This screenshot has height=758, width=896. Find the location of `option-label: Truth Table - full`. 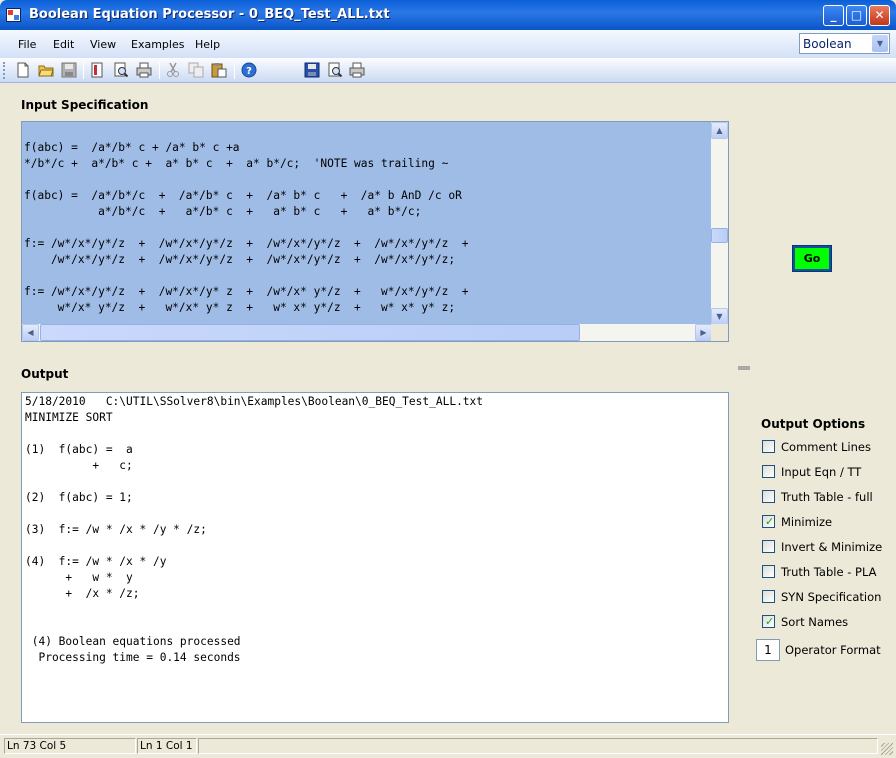

option-label: Truth Table - full is located at coordinates (827, 497).